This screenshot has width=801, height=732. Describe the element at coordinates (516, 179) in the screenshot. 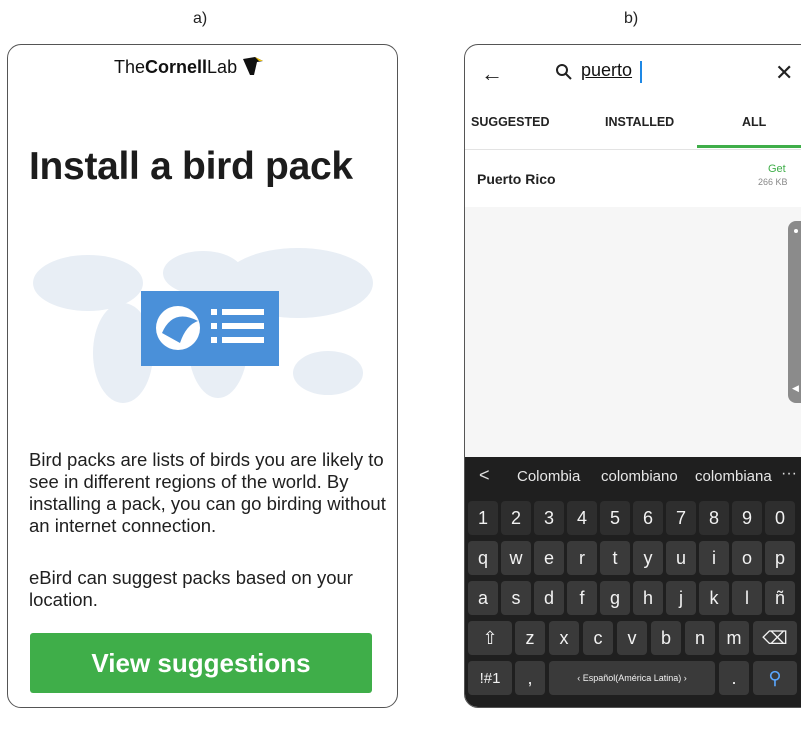

I see `pack-name: Puerto Rico` at that location.